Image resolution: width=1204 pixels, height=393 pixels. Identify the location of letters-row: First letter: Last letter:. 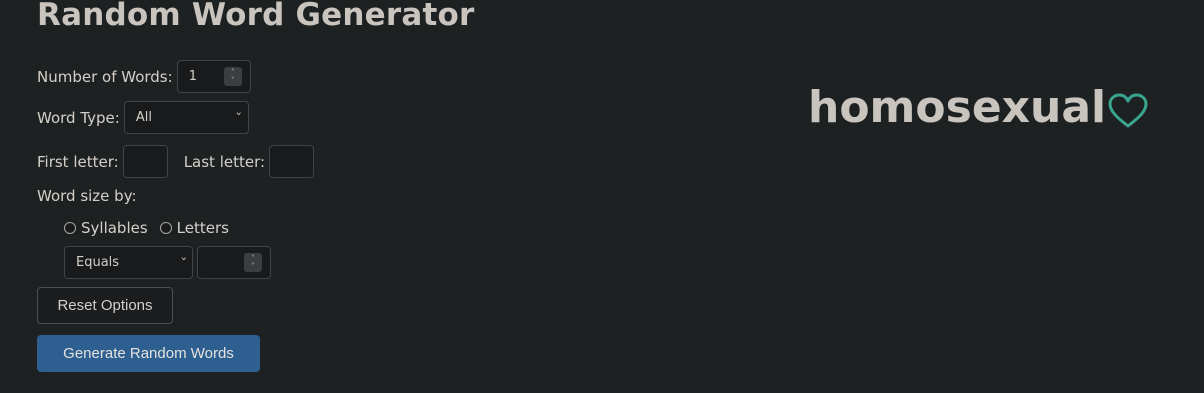
(176, 161).